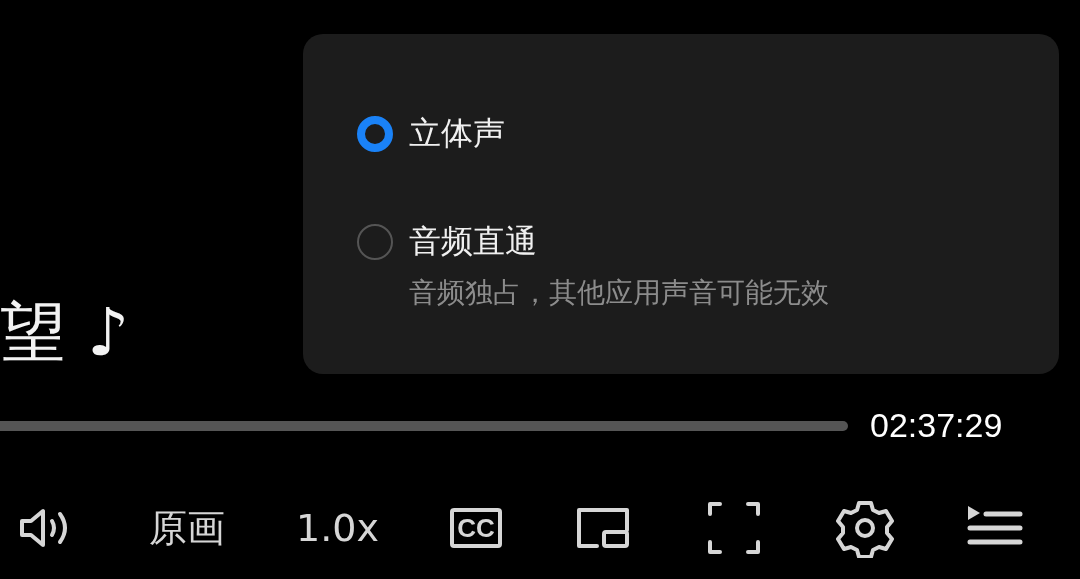 Image resolution: width=1080 pixels, height=579 pixels. I want to click on player-option-button: 原画, so click(187, 528).